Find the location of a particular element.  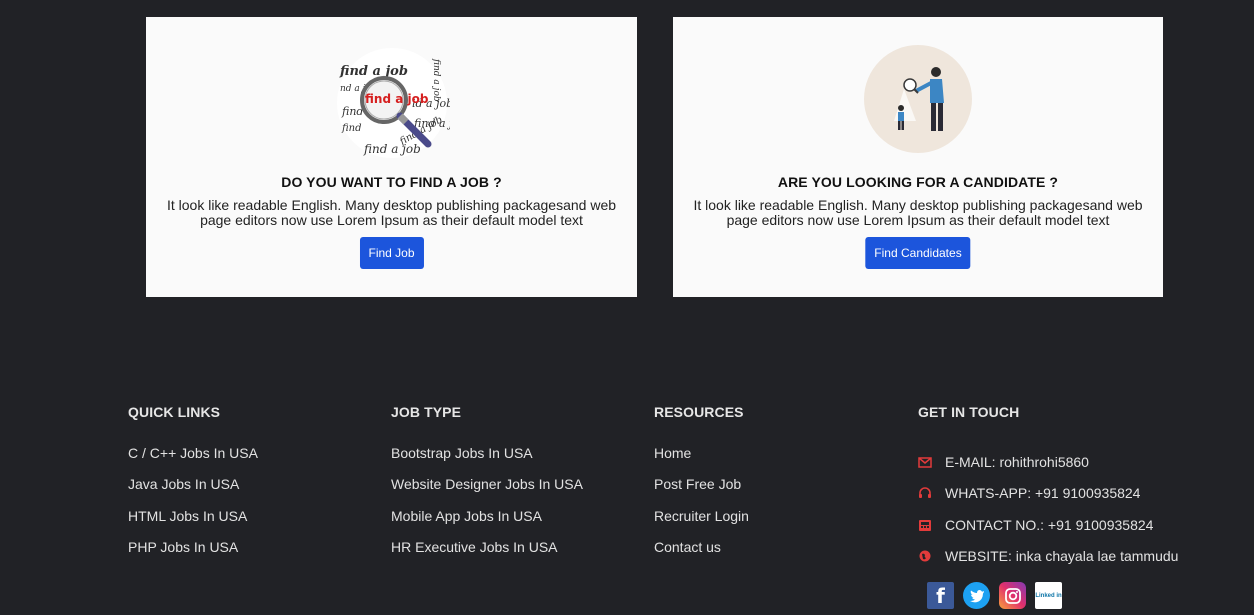

phone-icon is located at coordinates (925, 525).